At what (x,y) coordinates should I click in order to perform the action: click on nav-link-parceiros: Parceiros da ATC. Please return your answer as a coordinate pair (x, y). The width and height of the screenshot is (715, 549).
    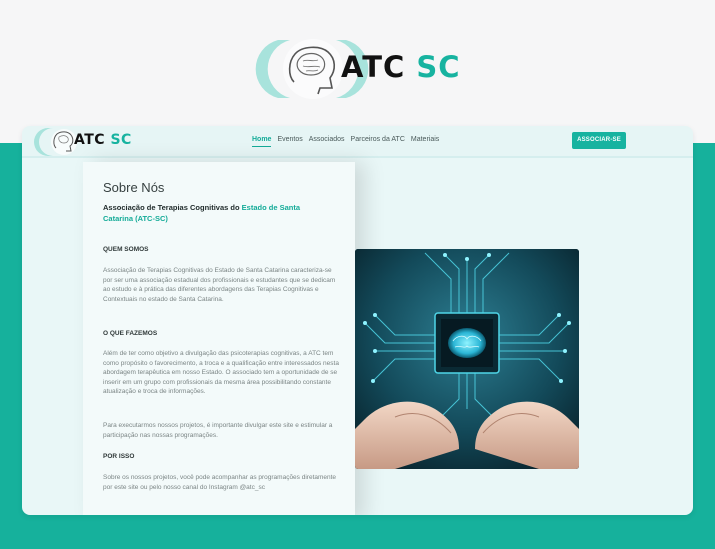
    Looking at the image, I should click on (378, 141).